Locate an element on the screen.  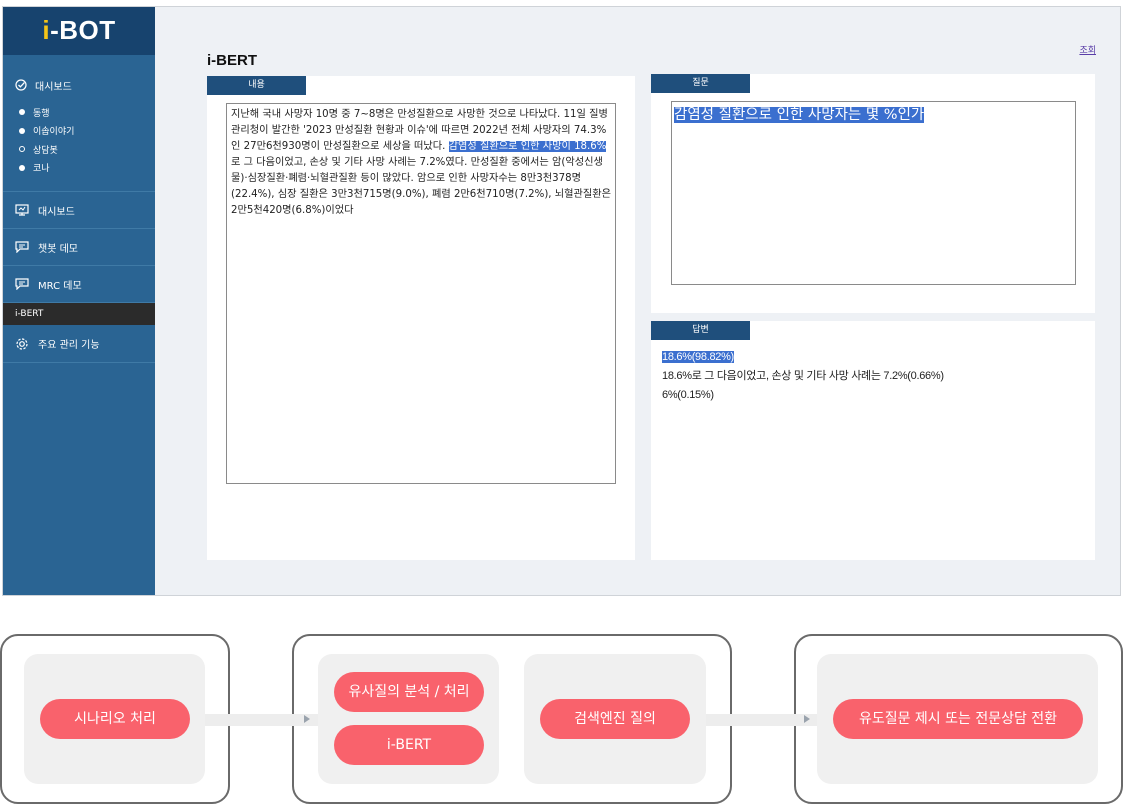
sidebar-item-ibert: i-BERT is located at coordinates (79, 314).